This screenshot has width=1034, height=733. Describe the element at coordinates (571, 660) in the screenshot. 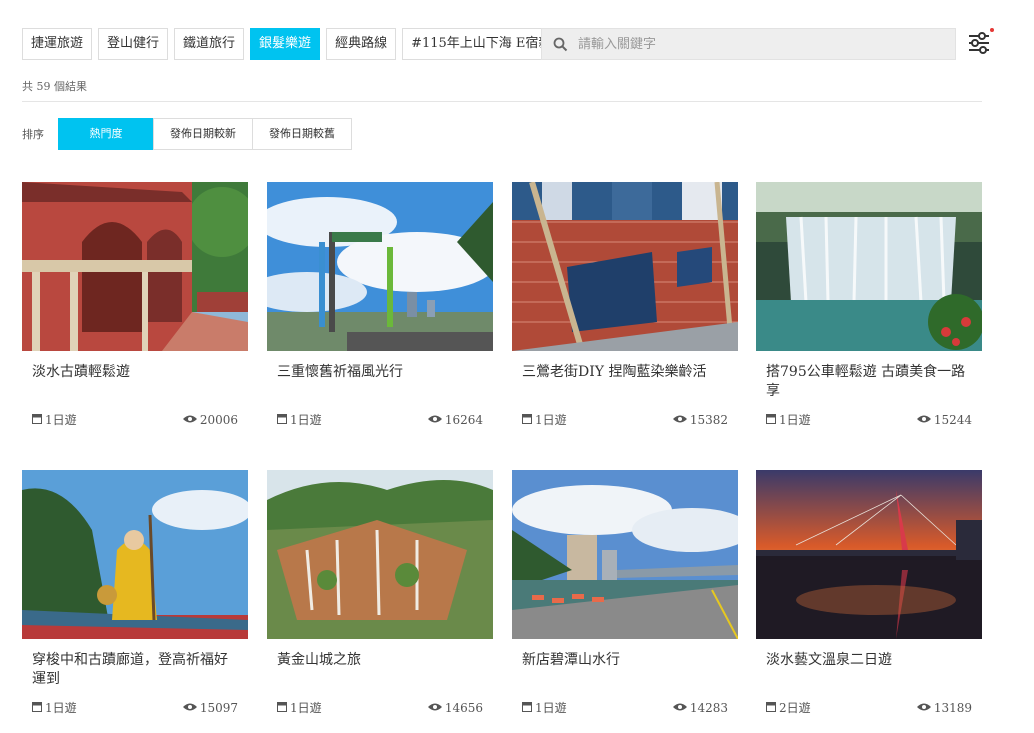

I see `tour-title: 新店碧潭山水行` at that location.